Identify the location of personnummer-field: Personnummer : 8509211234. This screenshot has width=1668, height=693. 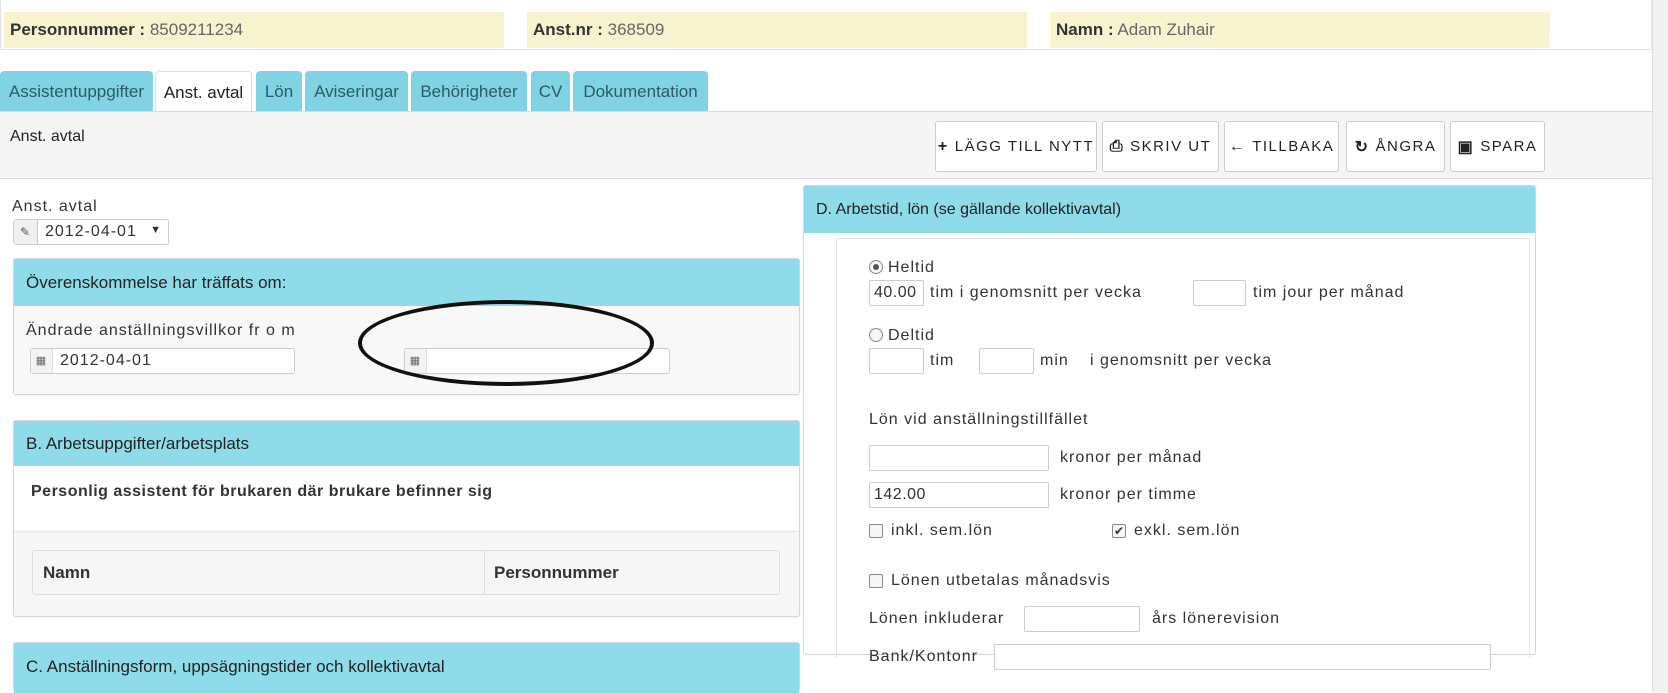
(254, 30).